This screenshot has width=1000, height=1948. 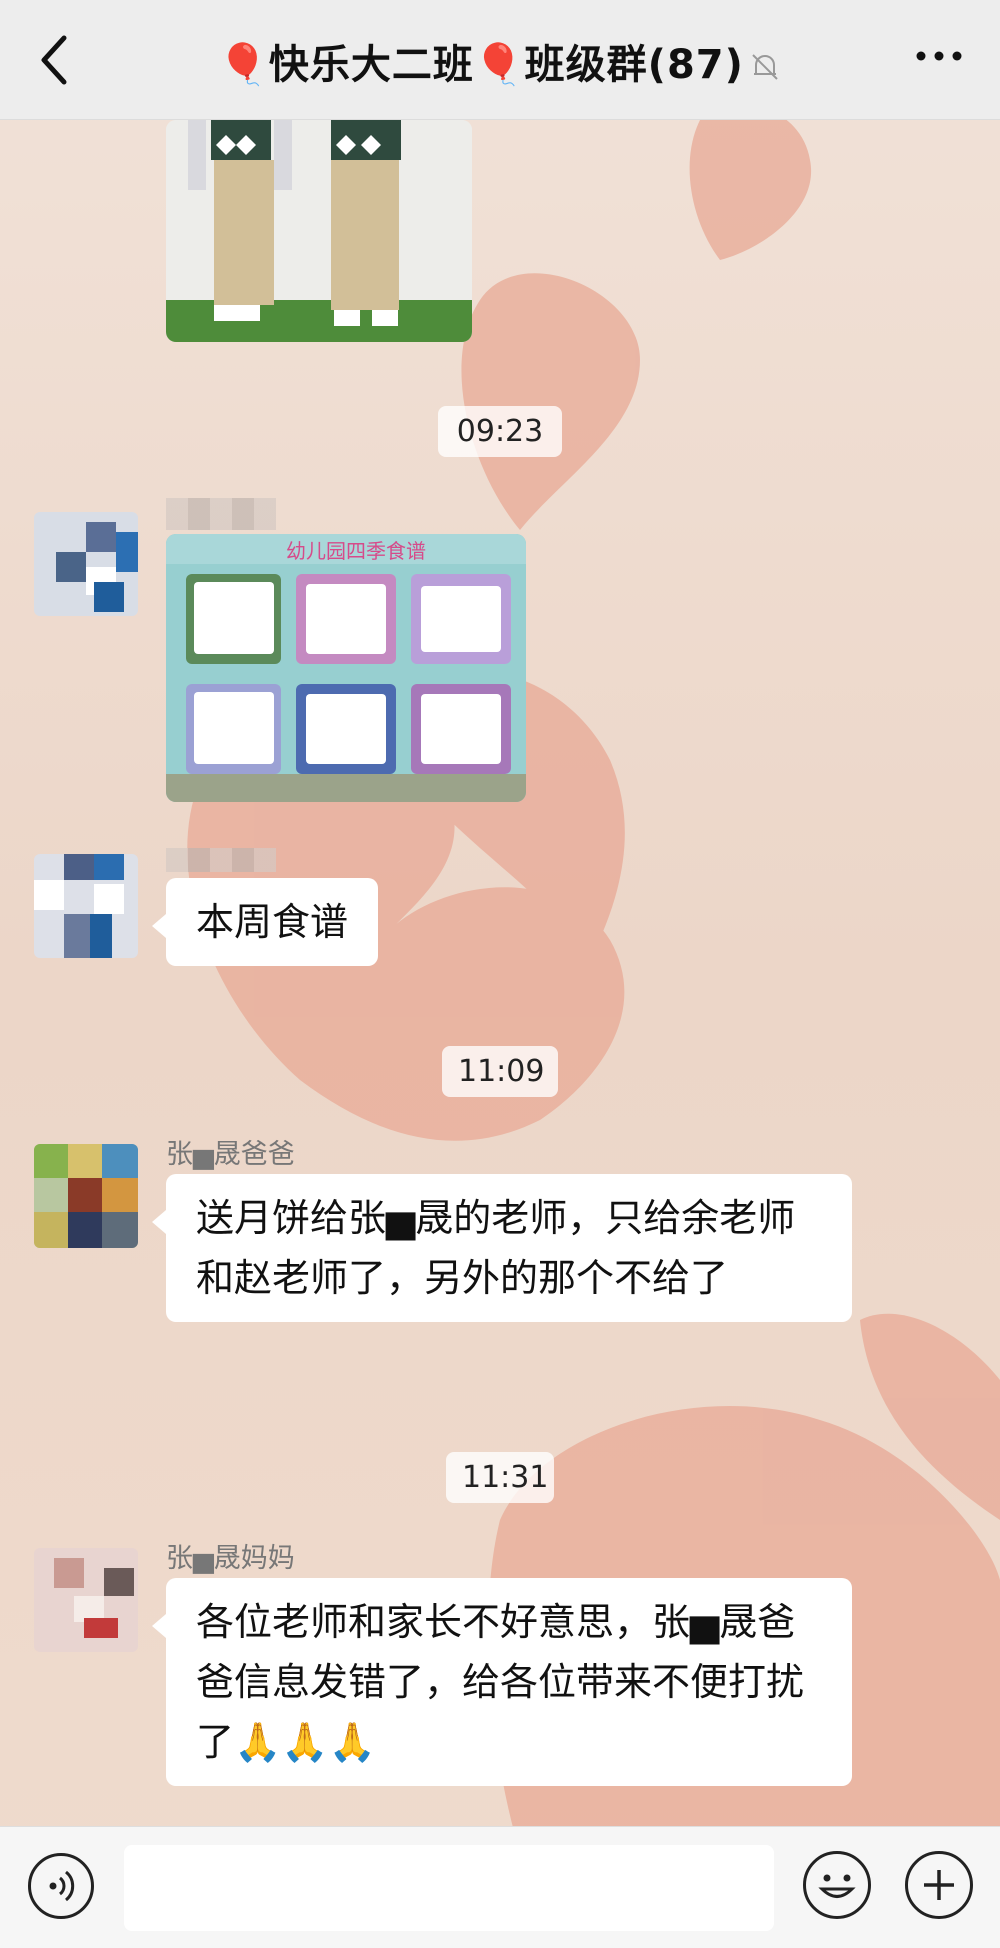 What do you see at coordinates (265, 922) in the screenshot?
I see `message-bubble: 本周食谱` at bounding box center [265, 922].